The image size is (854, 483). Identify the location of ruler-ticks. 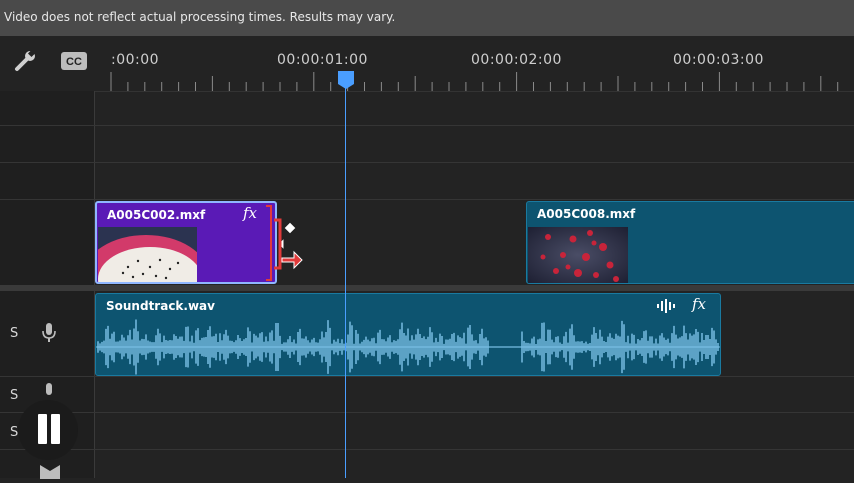
(474, 81).